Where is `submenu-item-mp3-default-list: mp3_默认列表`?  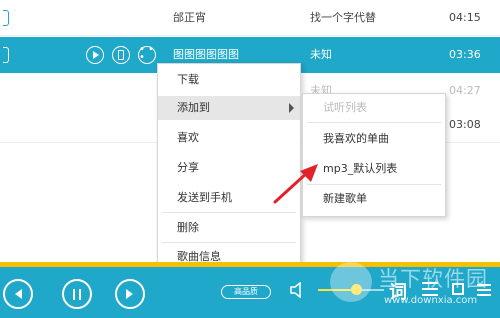
submenu-item-mp3-default-list: mp3_默认列表 is located at coordinates (374, 169).